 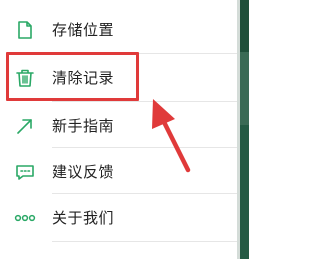 I want to click on menu-item-label: 关于我们, so click(x=83, y=218).